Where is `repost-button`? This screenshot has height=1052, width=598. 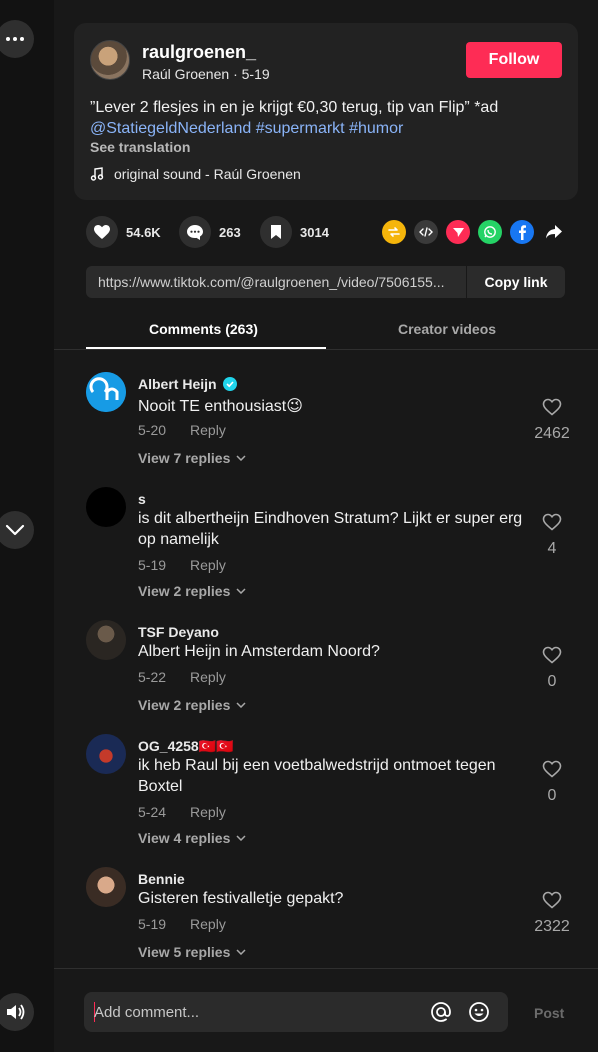
repost-button is located at coordinates (394, 232).